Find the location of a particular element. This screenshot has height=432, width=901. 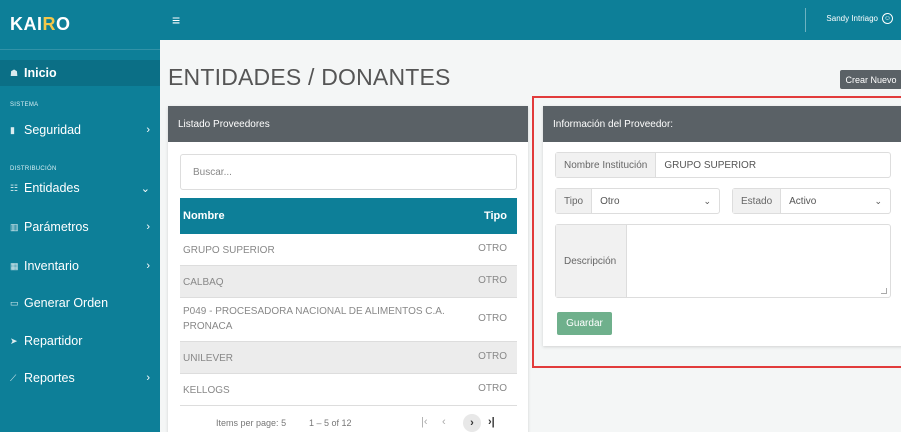

sidebar-item-generar-orden: ▭ Generar Orden is located at coordinates (80, 303).